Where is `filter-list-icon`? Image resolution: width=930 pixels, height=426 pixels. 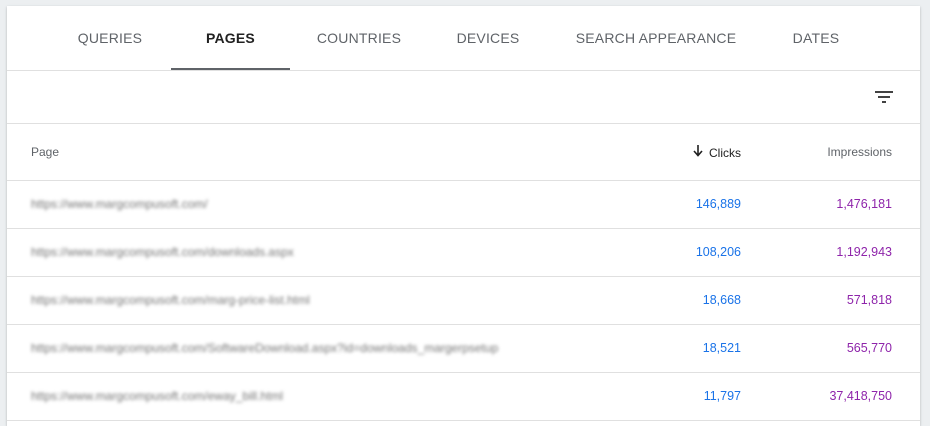 filter-list-icon is located at coordinates (884, 97).